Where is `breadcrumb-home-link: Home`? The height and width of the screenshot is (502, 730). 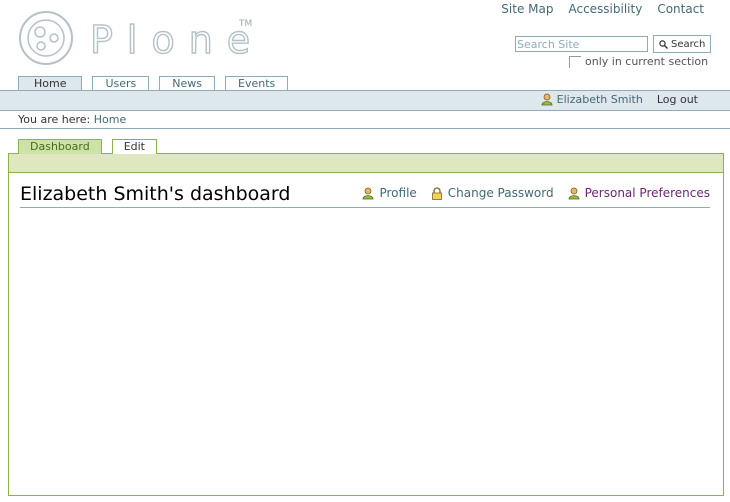 breadcrumb-home-link: Home is located at coordinates (110, 119).